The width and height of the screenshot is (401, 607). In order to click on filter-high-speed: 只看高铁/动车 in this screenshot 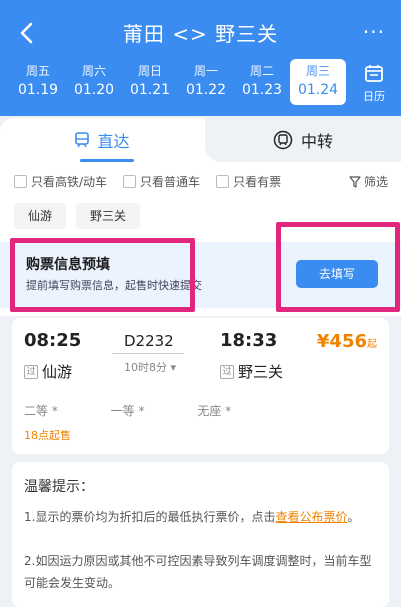, I will do `click(60, 181)`.